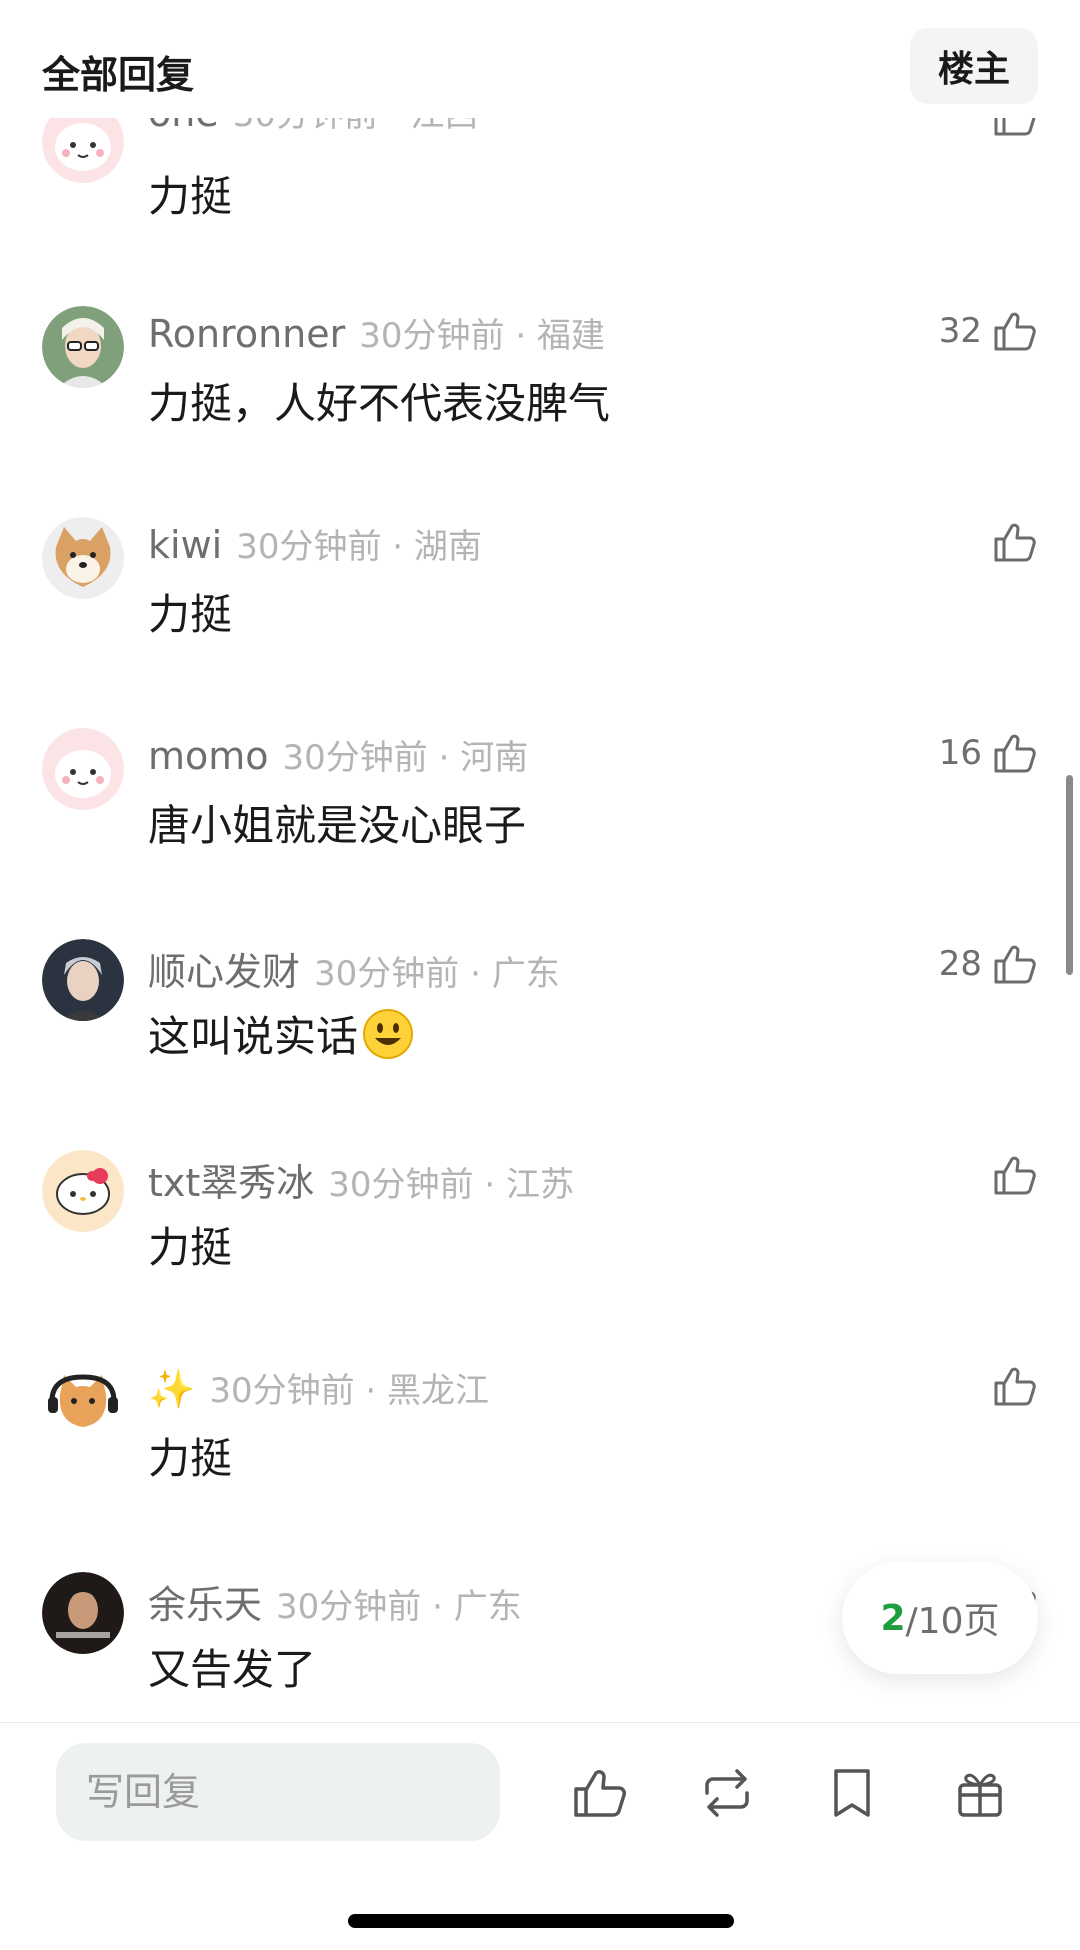  What do you see at coordinates (540, 1836) in the screenshot?
I see `bottom-action-bar` at bounding box center [540, 1836].